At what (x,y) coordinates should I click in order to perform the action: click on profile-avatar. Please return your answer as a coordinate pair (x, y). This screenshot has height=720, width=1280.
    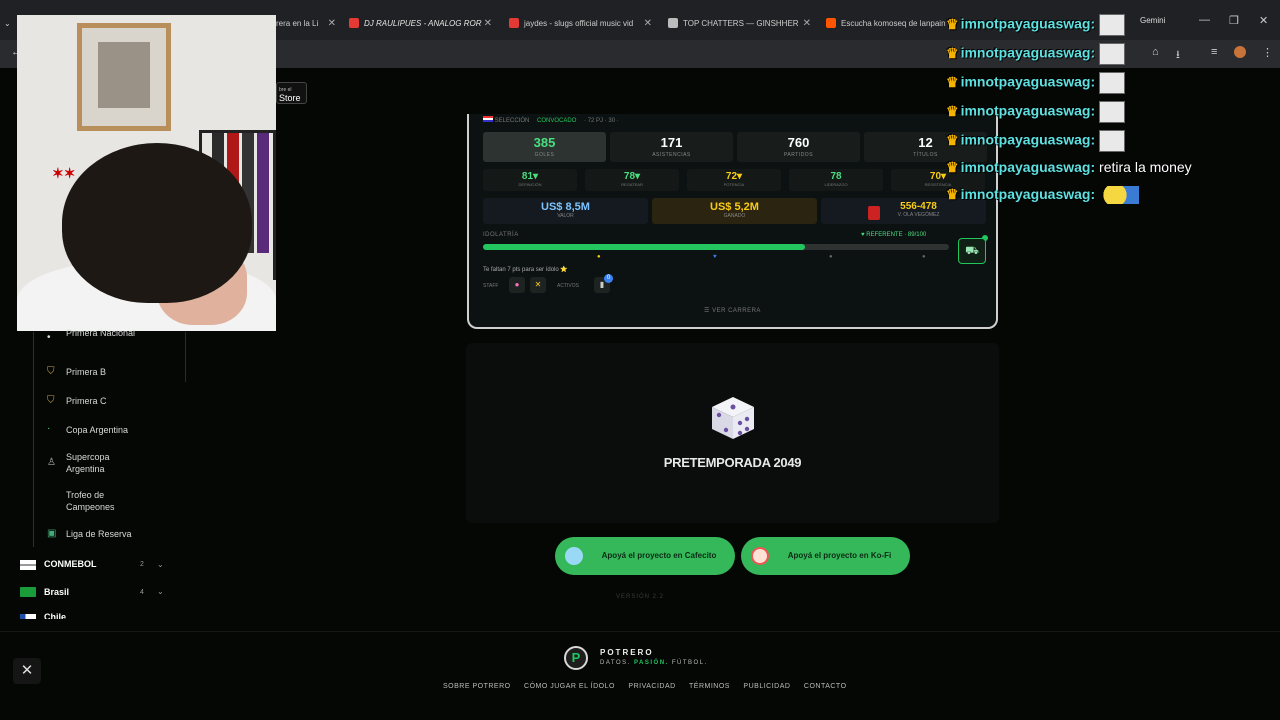
    Looking at the image, I should click on (1240, 52).